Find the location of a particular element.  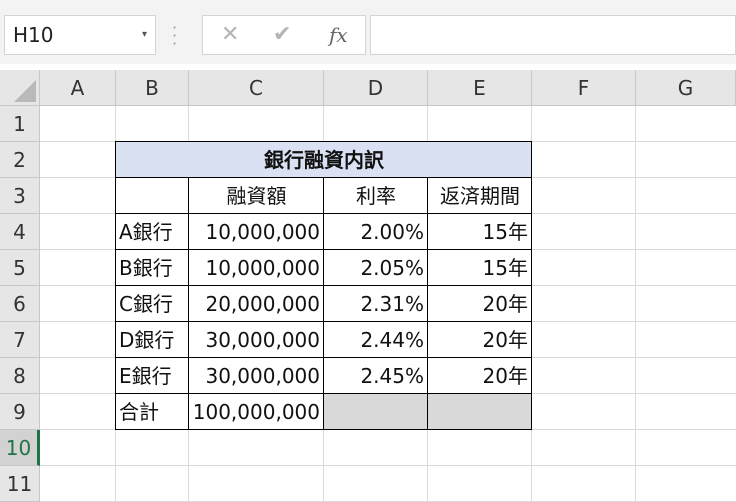

formula-input is located at coordinates (553, 35).